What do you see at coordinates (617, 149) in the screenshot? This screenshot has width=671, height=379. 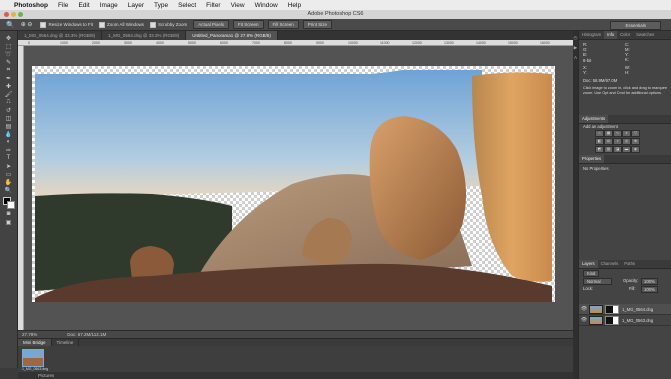 I see `threshold-icon: ◪` at bounding box center [617, 149].